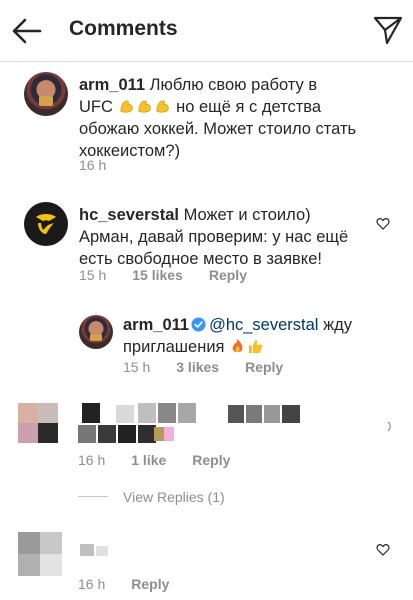  I want to click on view-replies-button: View Replies (1), so click(174, 497).